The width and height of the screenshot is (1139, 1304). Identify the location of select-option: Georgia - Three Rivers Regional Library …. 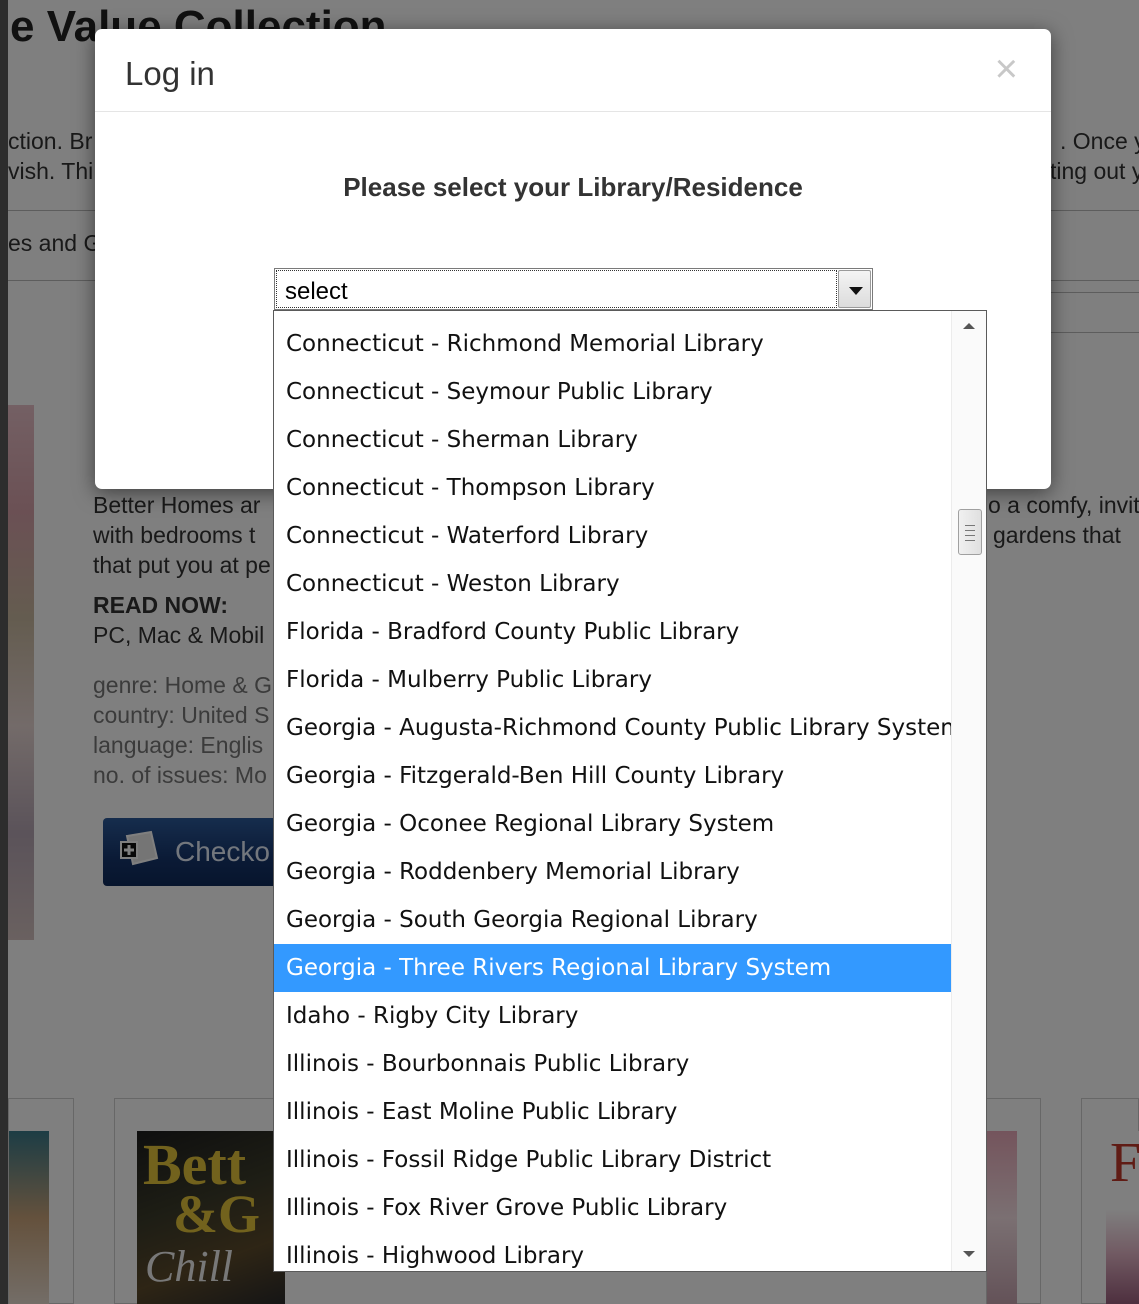
(612, 968).